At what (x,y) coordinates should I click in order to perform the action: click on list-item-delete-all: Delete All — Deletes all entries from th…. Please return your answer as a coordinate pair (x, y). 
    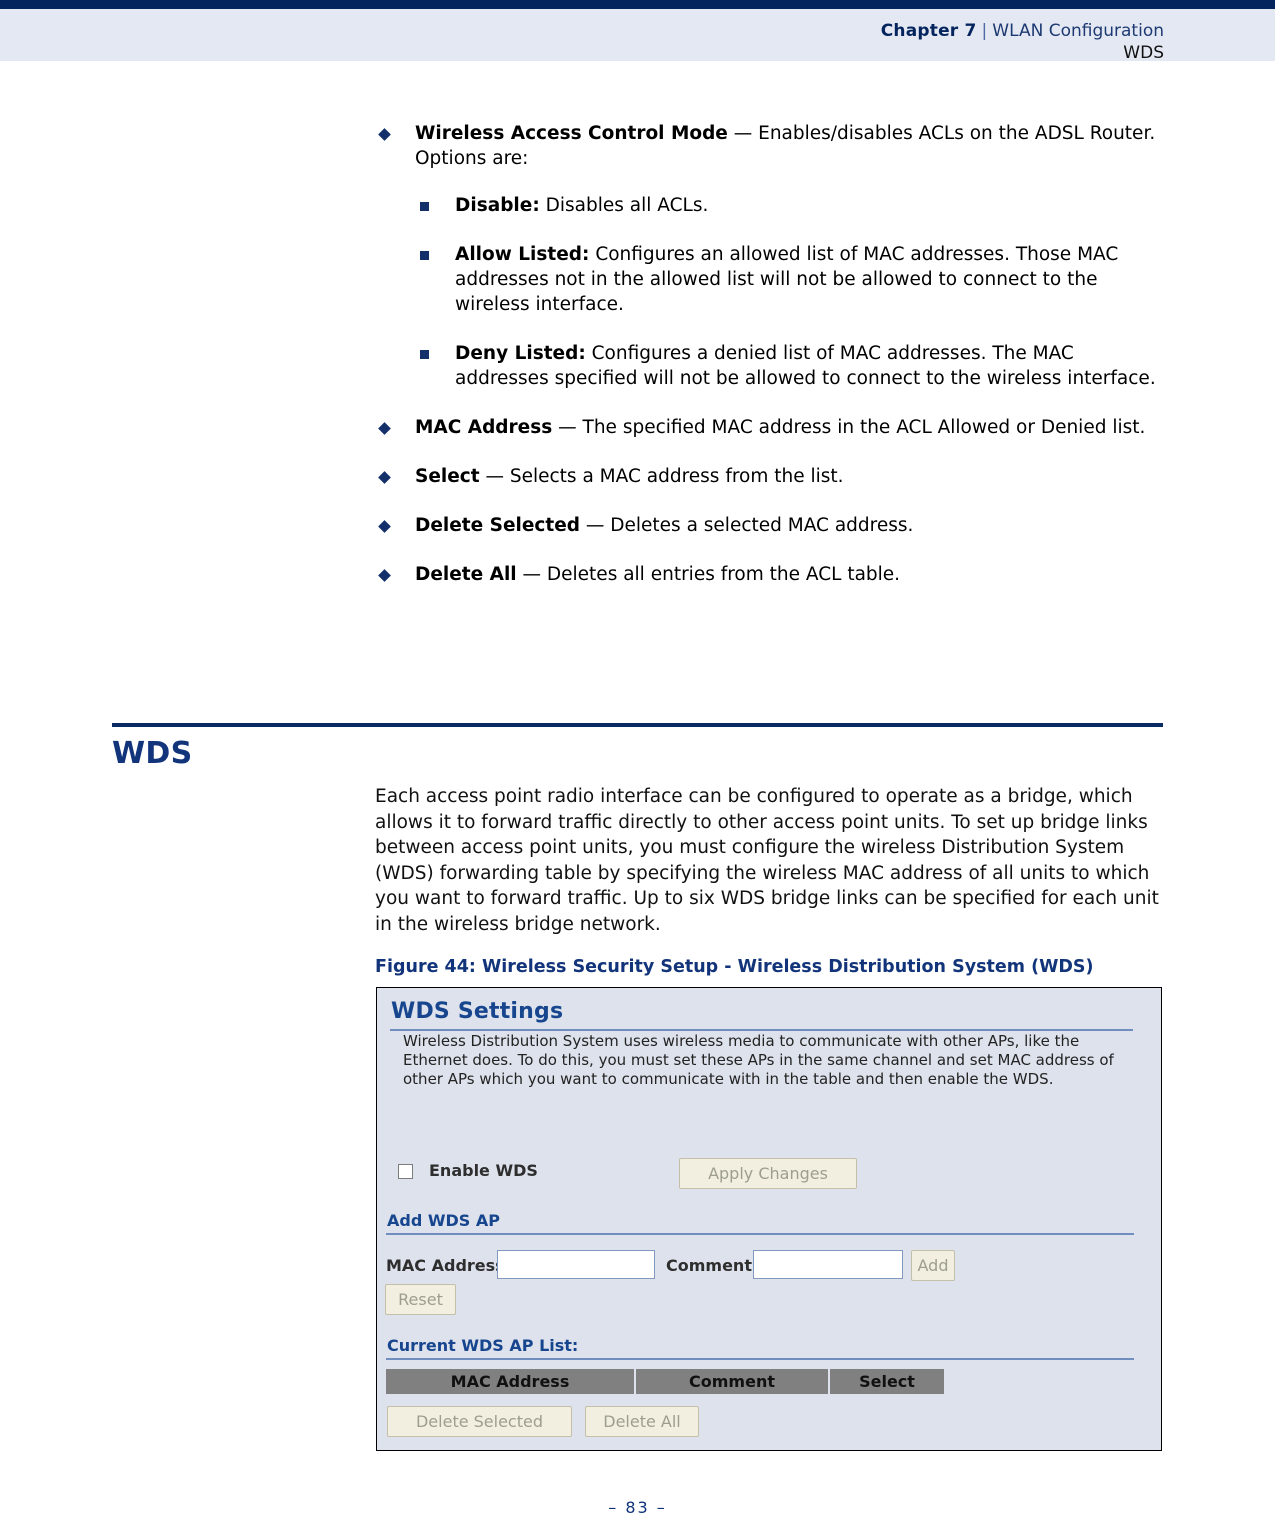
    Looking at the image, I should click on (770, 574).